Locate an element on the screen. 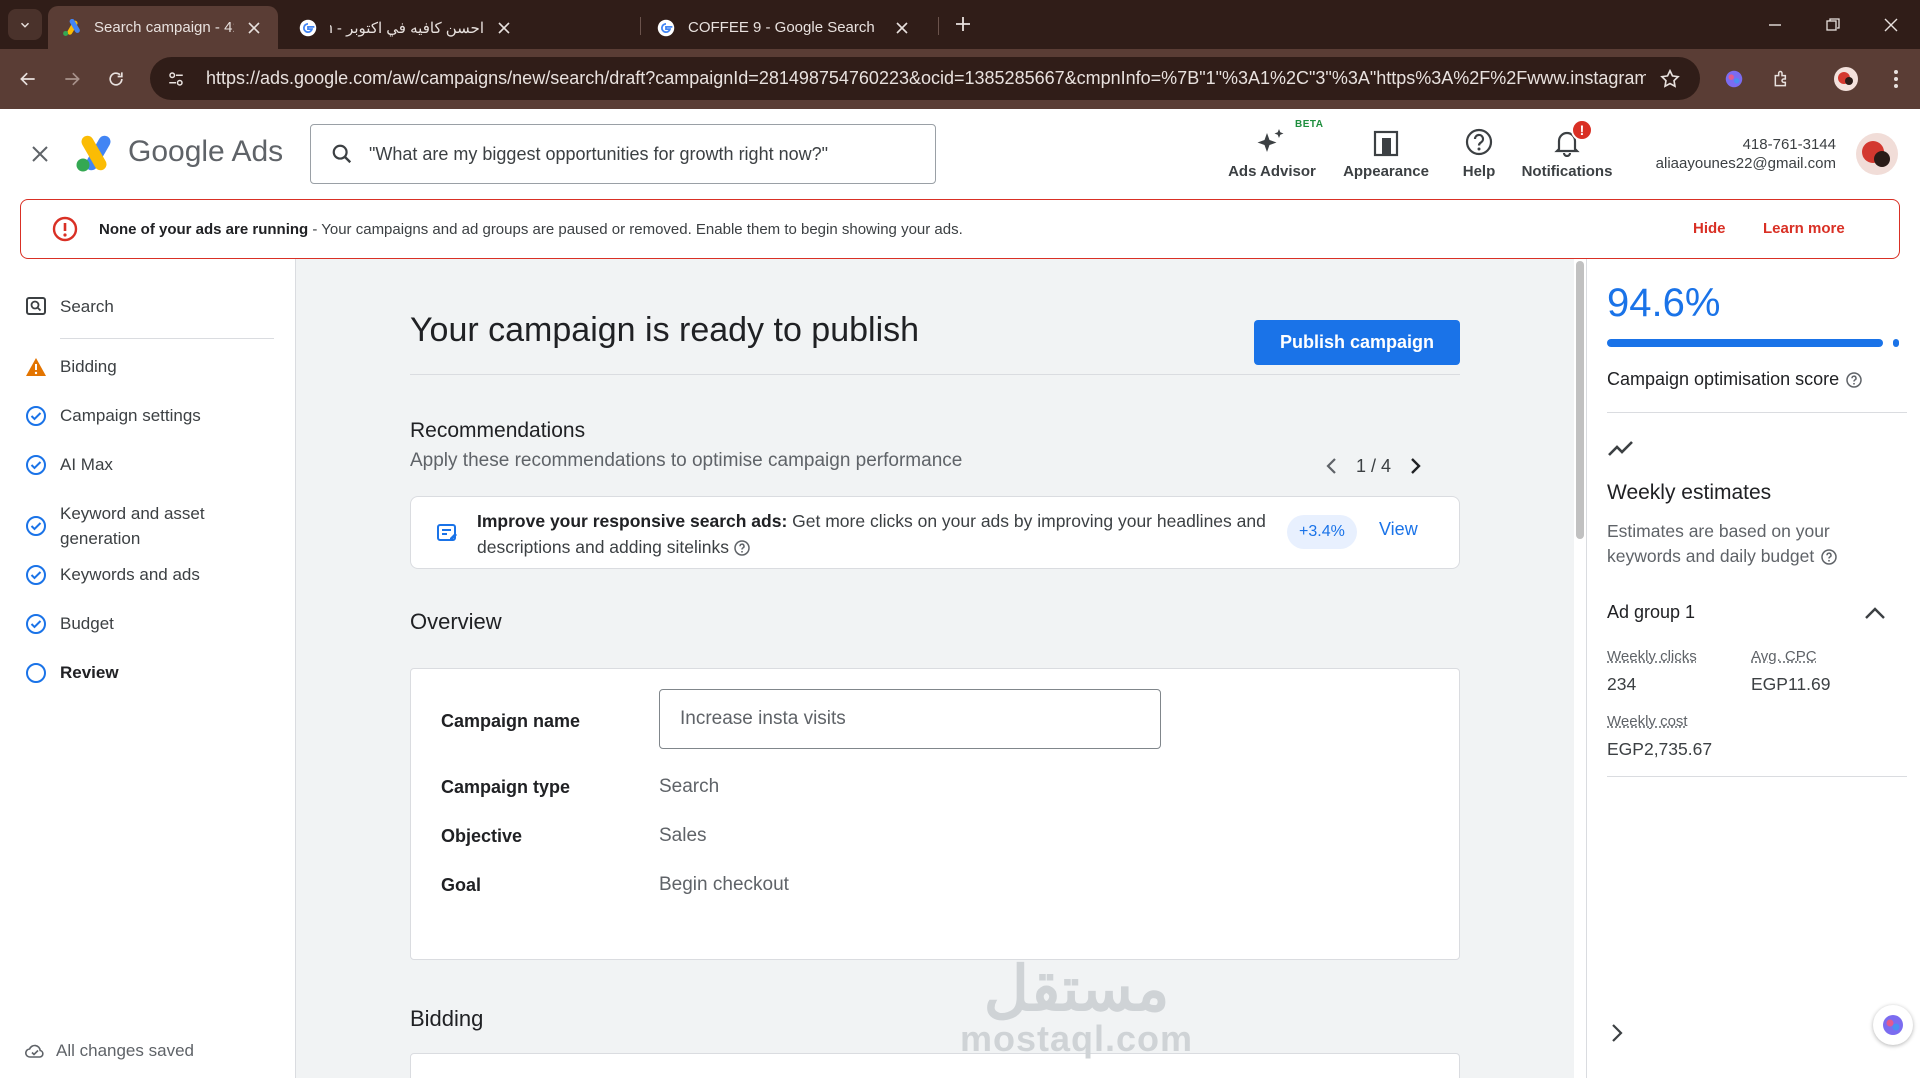 The image size is (1920, 1078). notifications-button: ! Notifications is located at coordinates (1567, 153).